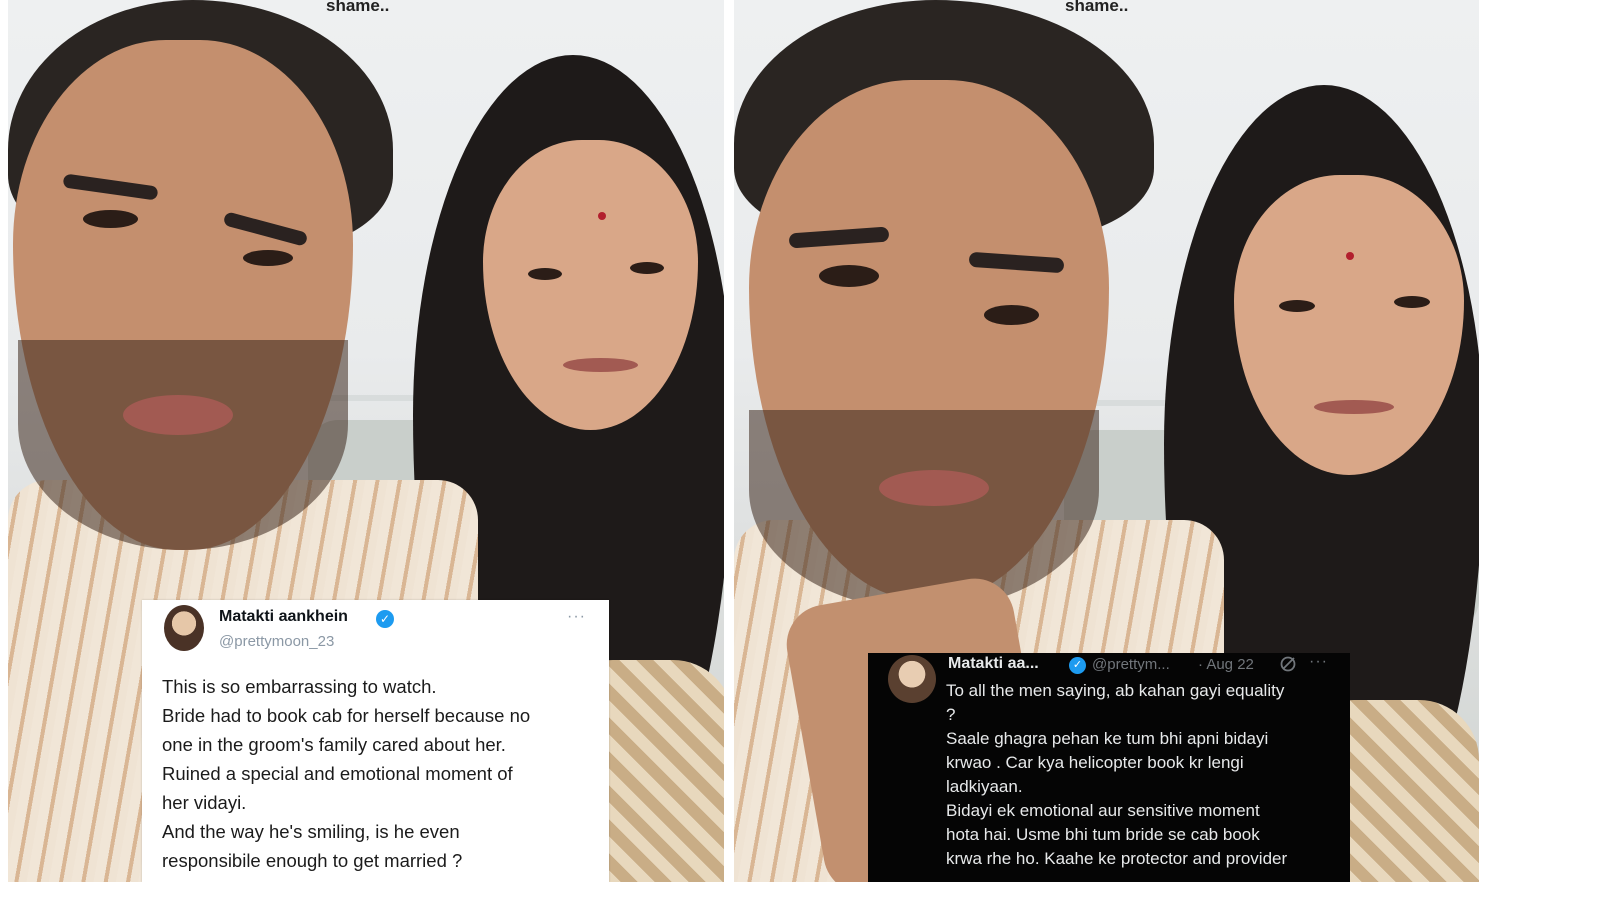  Describe the element at coordinates (951, 714) in the screenshot. I see `tweet-line: ?` at that location.